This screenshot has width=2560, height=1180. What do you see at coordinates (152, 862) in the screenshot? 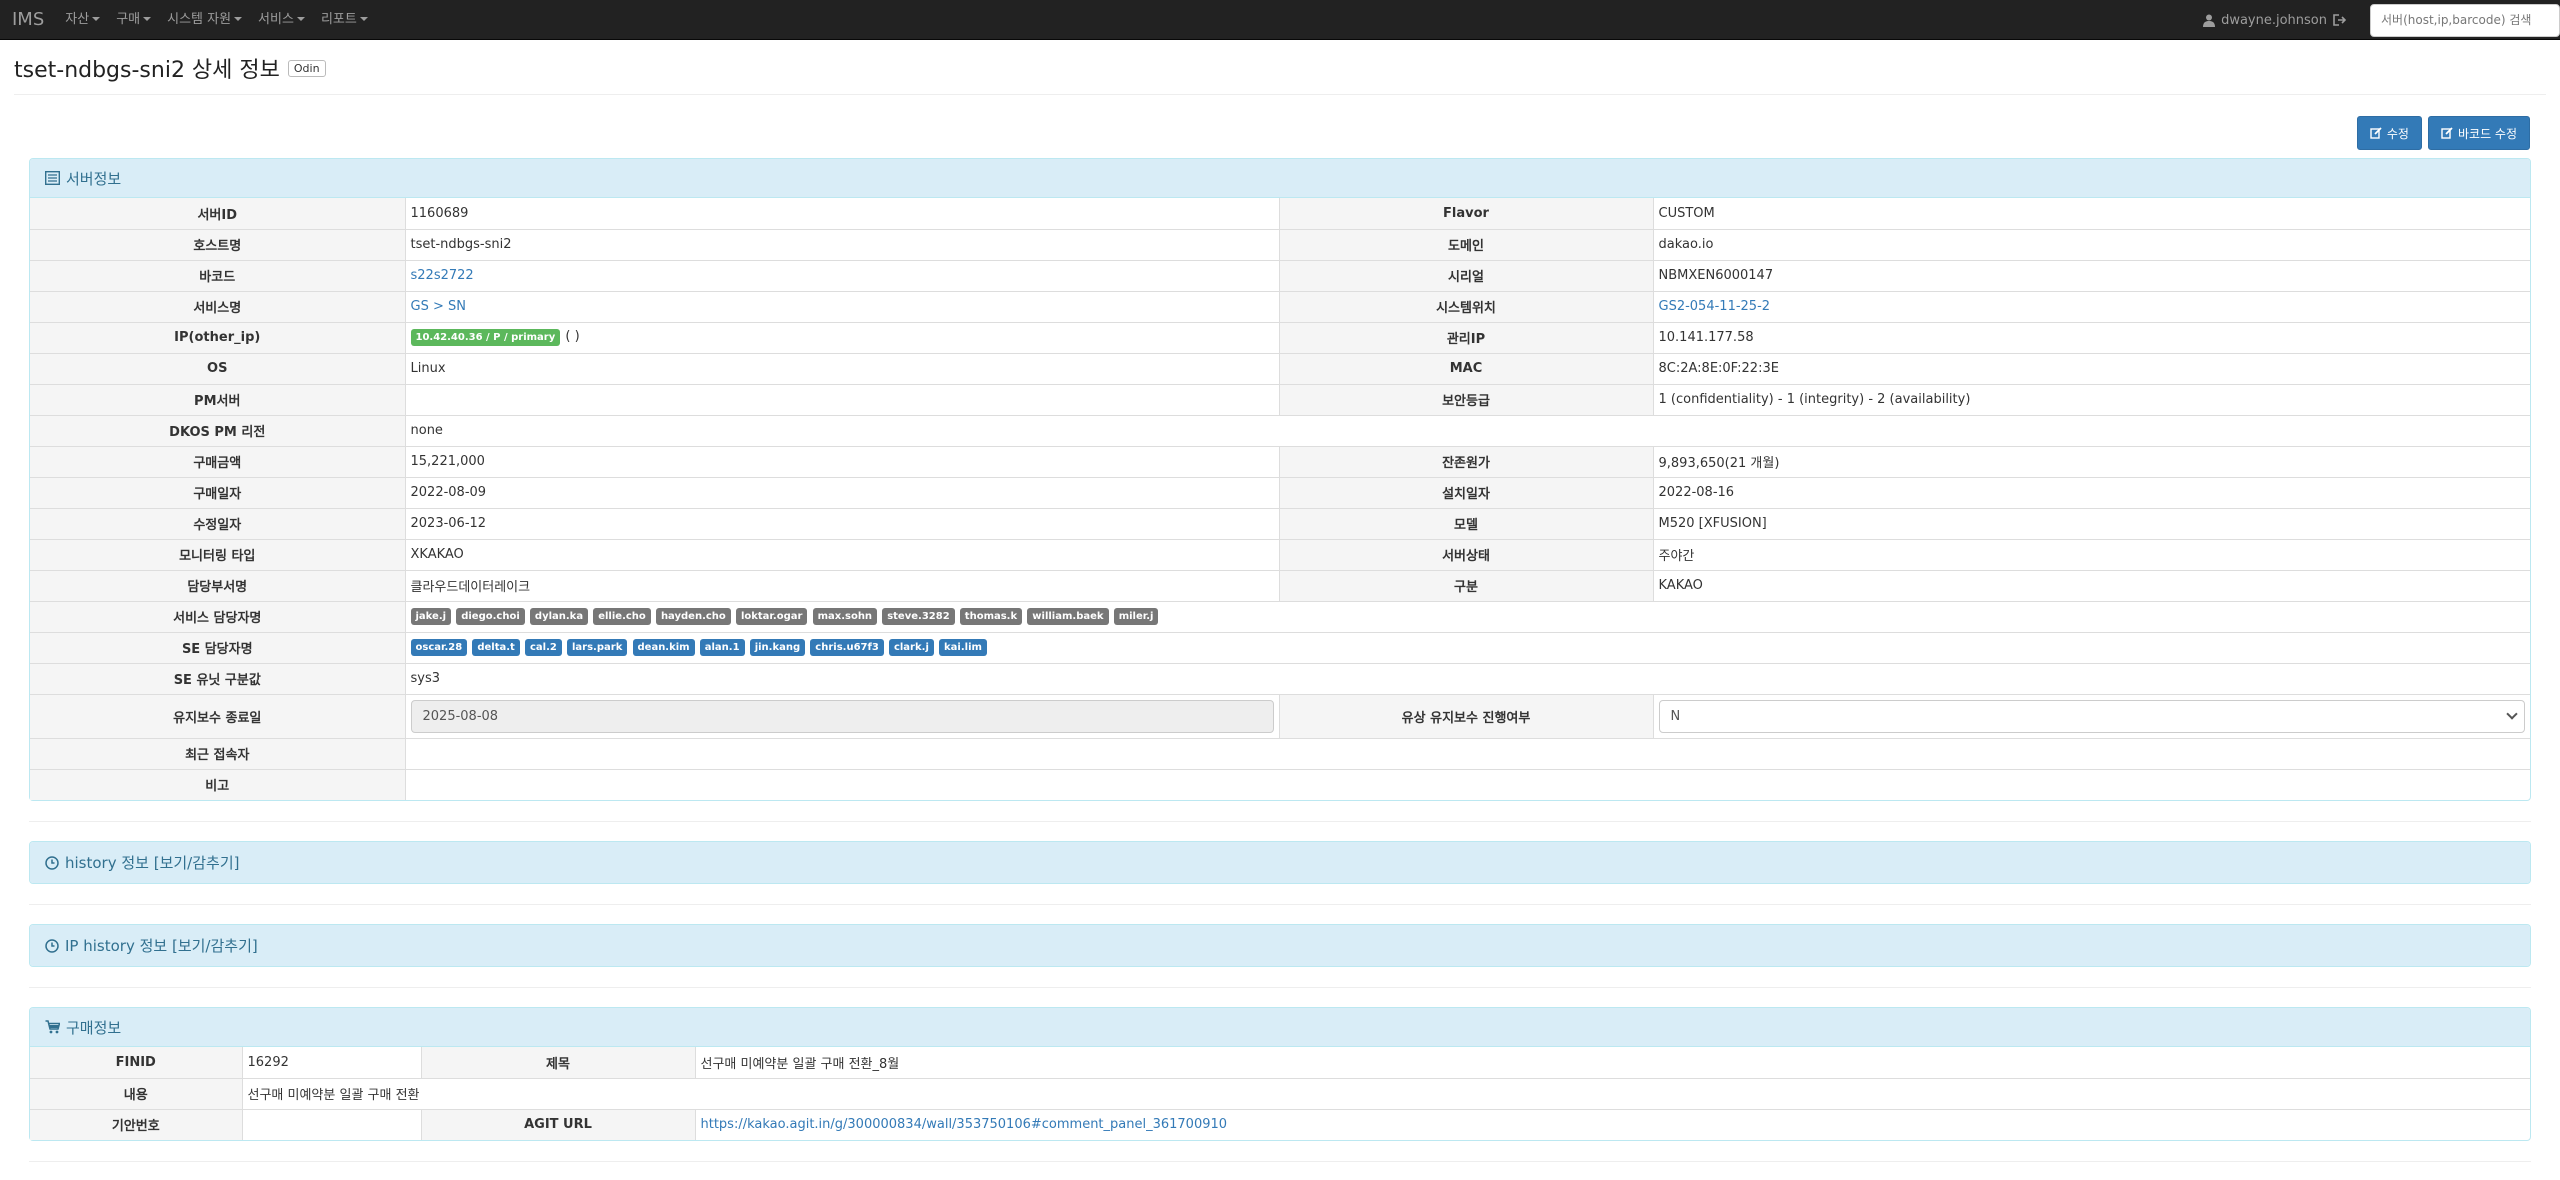
I see `history-toggle: history 정보 [보기/감추기]` at bounding box center [152, 862].